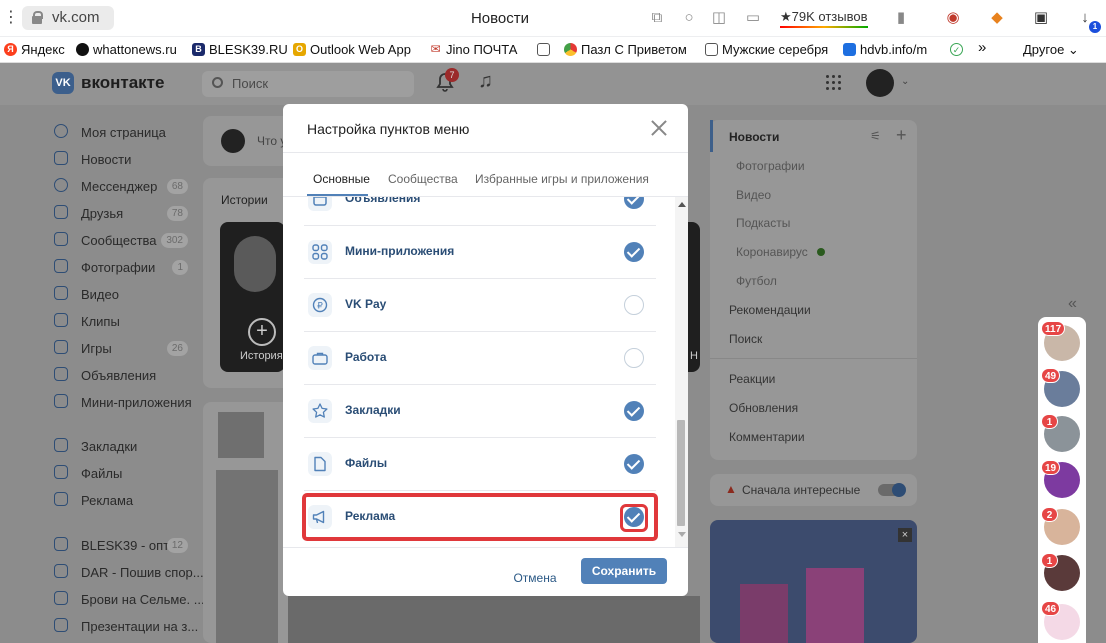 Image resolution: width=1106 pixels, height=643 pixels. I want to click on nav-advertising: Реклама, so click(124, 501).